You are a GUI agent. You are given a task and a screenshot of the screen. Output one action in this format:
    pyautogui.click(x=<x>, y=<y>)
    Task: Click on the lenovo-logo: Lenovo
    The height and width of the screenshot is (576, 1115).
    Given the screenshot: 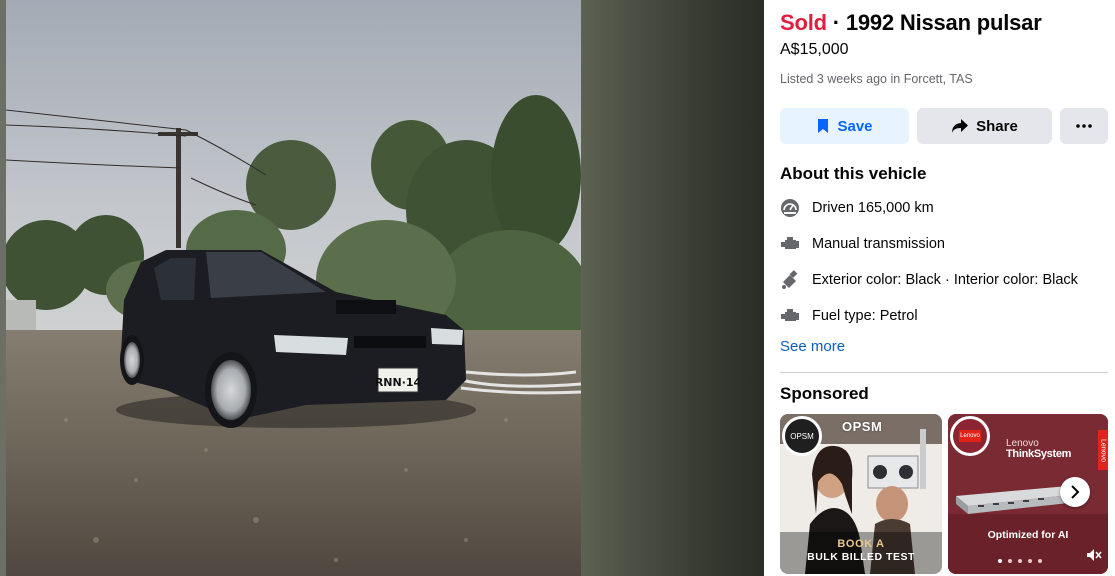 What is the action you would take?
    pyautogui.click(x=970, y=436)
    